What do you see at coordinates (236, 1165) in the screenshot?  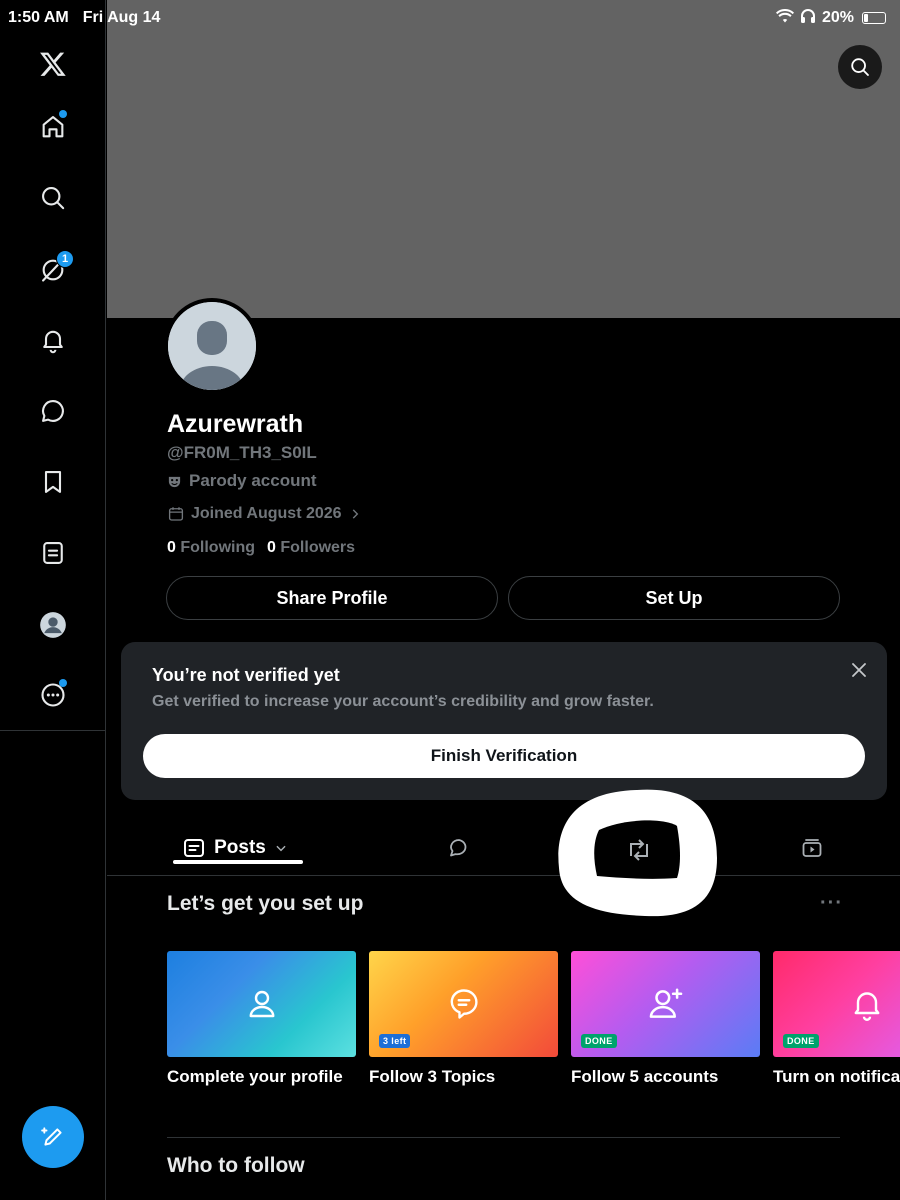 I see `who-to-follow-title: Who to follow` at bounding box center [236, 1165].